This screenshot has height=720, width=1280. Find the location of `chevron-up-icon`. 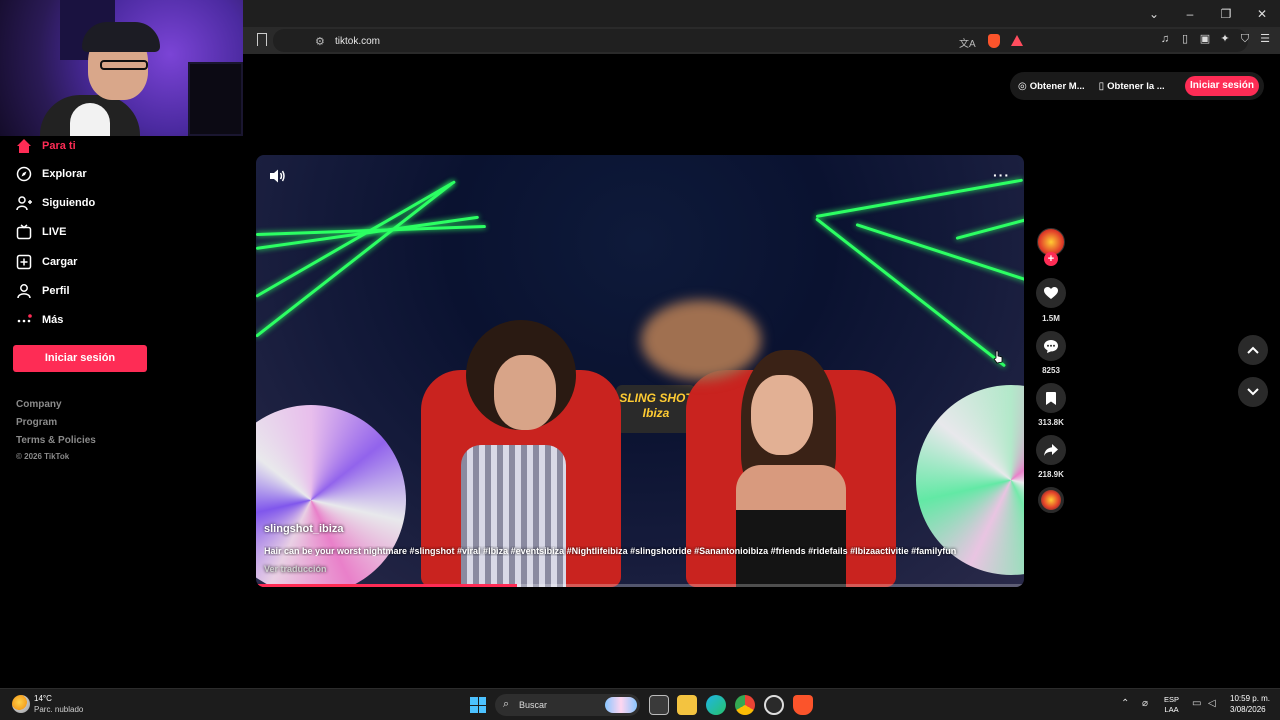

chevron-up-icon is located at coordinates (1253, 350).